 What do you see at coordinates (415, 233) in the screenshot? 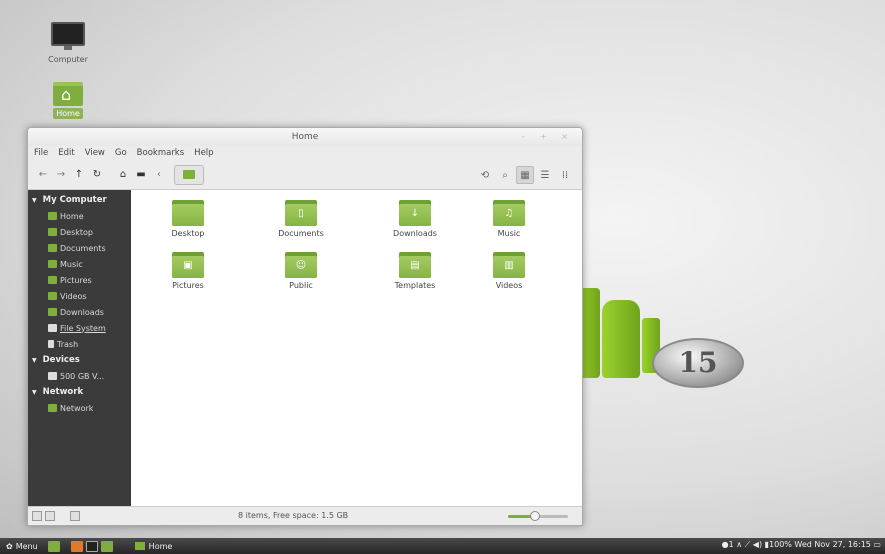
I see `file-label: Downloads` at bounding box center [415, 233].